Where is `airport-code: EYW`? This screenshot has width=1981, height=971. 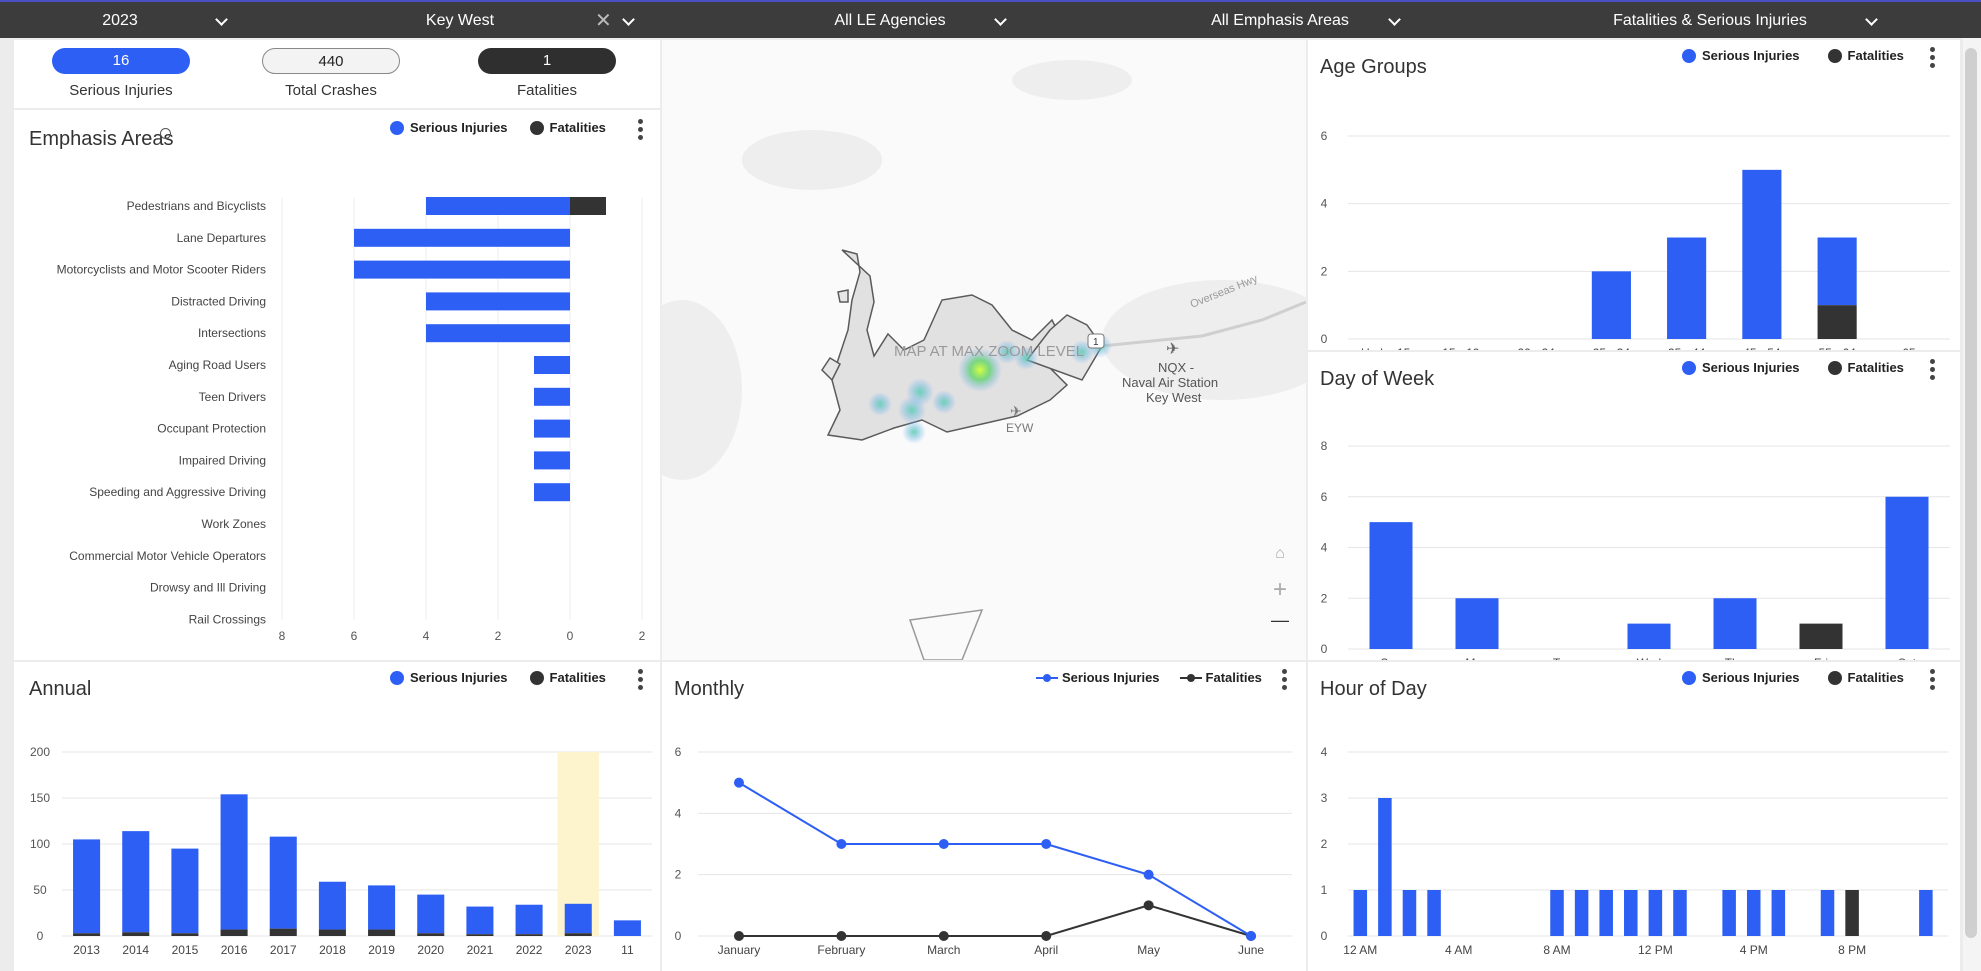
airport-code: EYW is located at coordinates (1020, 428).